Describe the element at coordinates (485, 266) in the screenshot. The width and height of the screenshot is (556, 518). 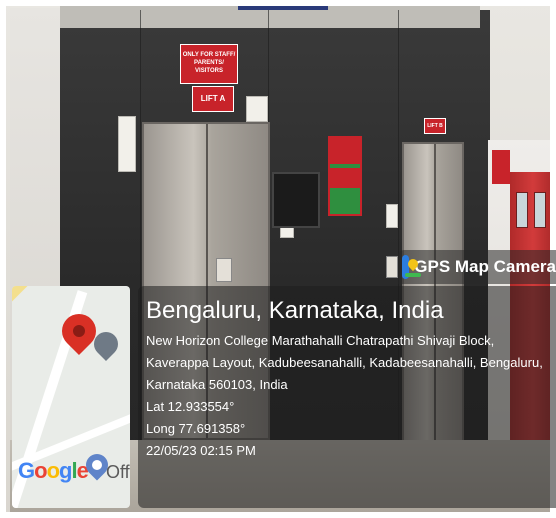
I see `app-name: GPS Map Camera` at that location.